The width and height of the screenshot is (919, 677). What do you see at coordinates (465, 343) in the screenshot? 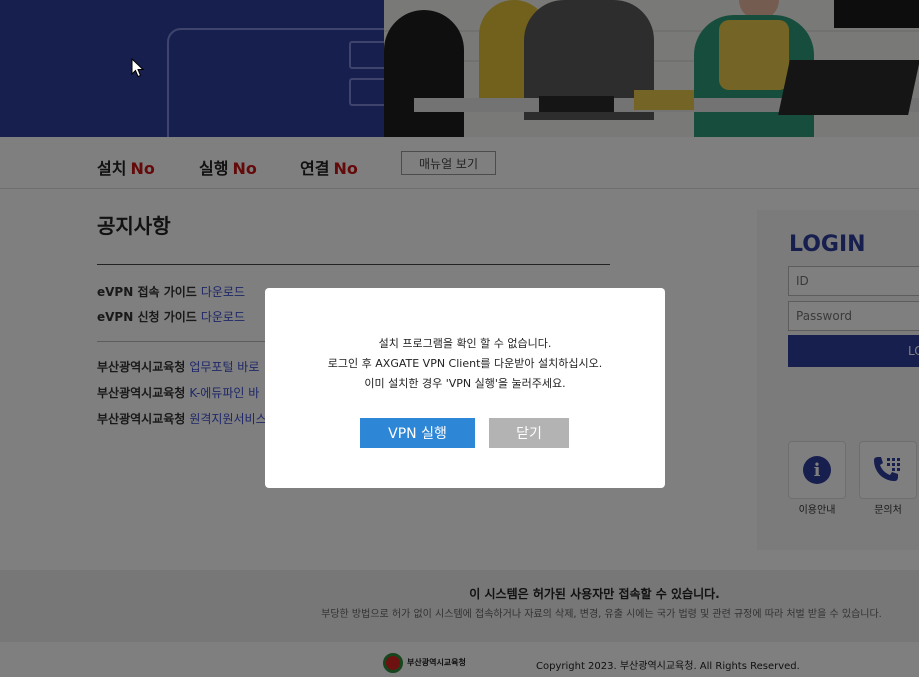
I see `dialog-message-line1: 설치 프로그램을 확인 할 수 없습니다.` at bounding box center [465, 343].